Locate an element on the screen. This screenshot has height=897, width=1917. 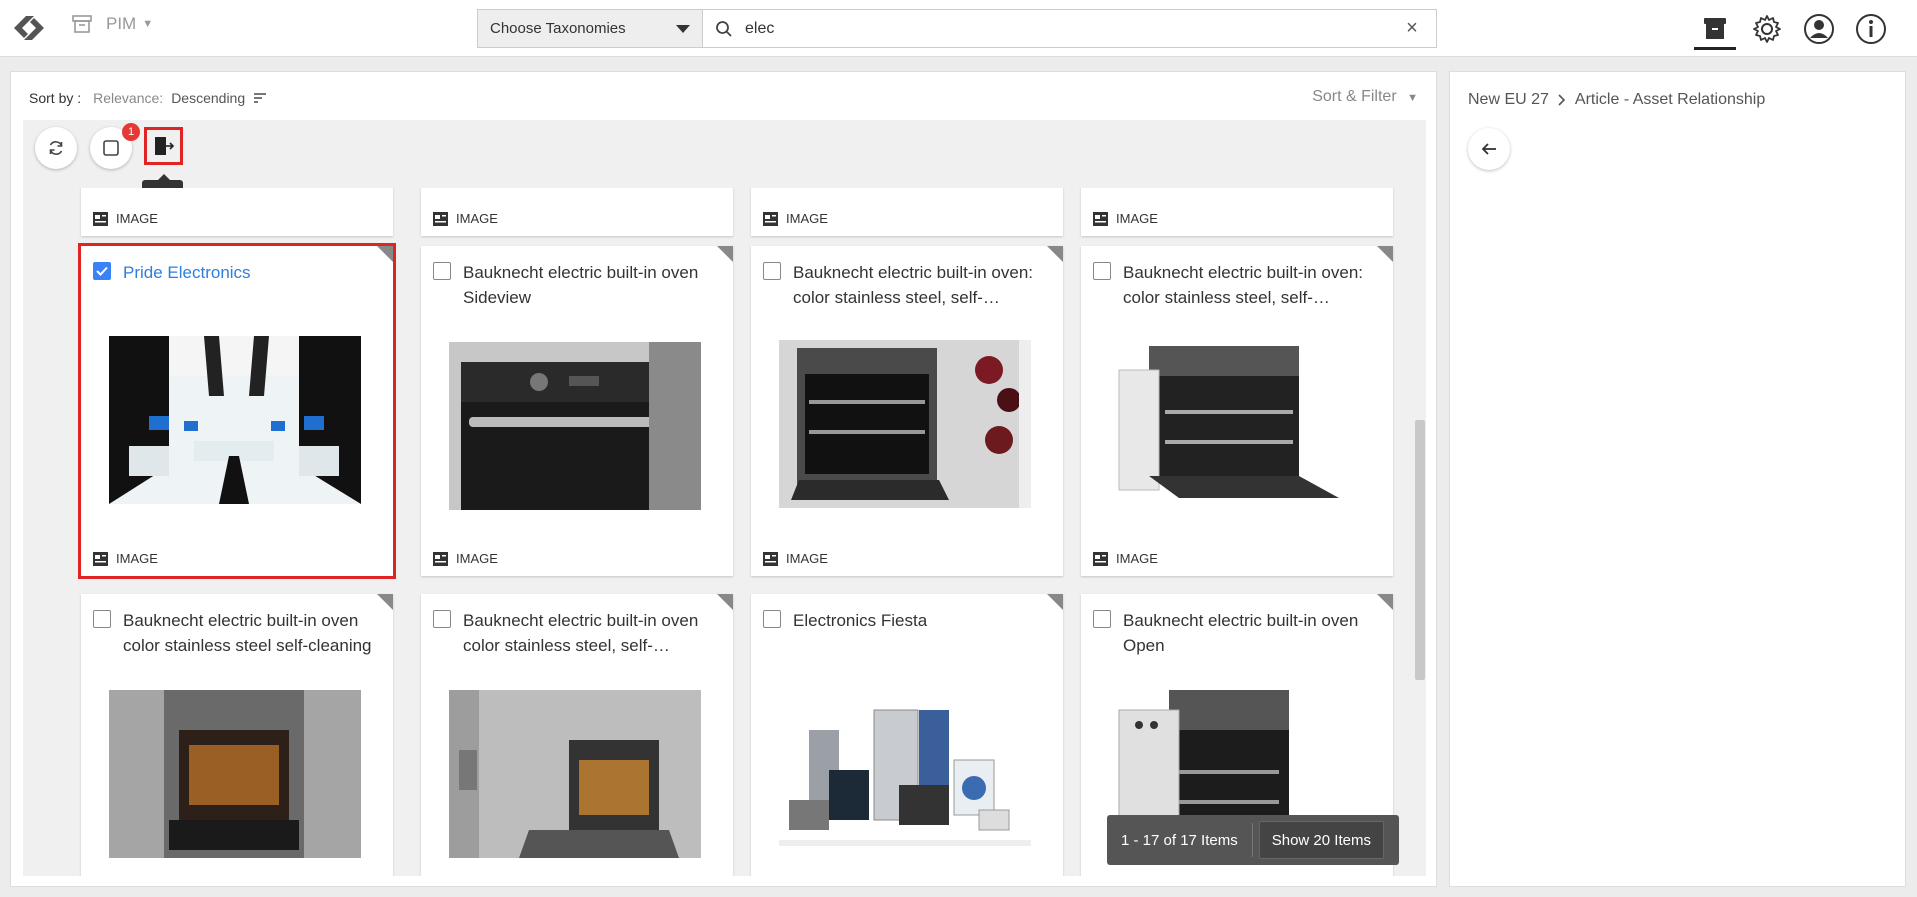
card-title: Bauknecht electric built-in oven Open is located at coordinates (1249, 633).